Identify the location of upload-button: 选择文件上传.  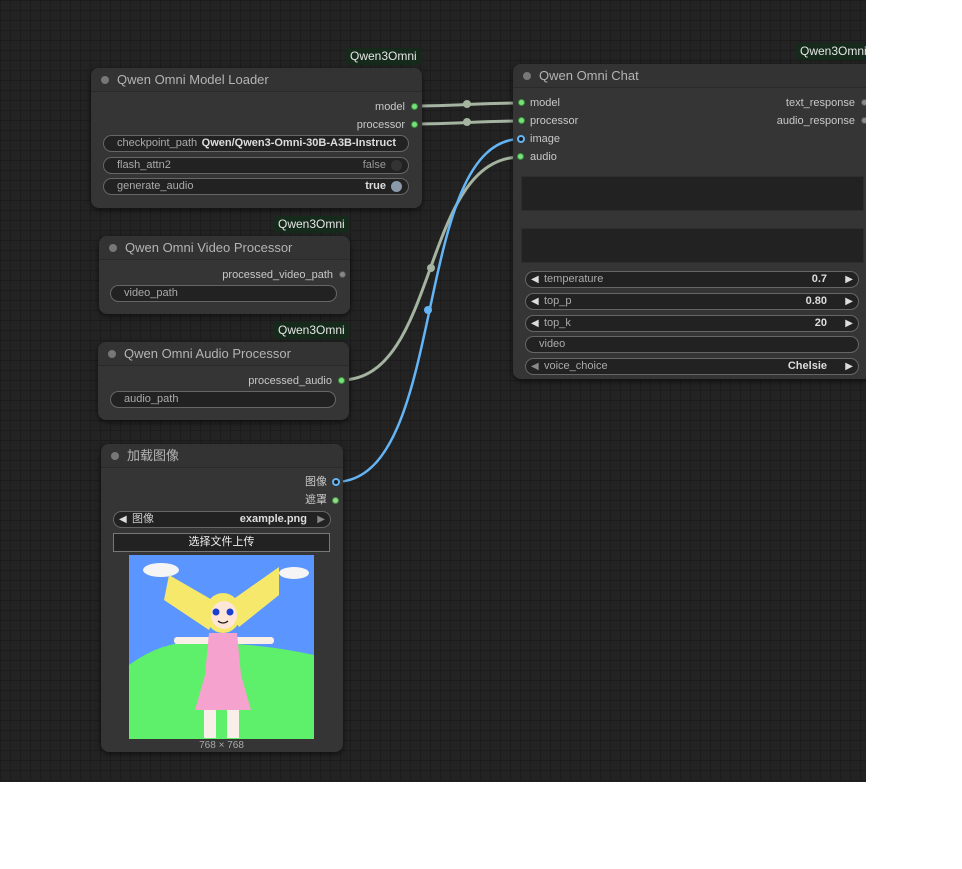
(221, 542).